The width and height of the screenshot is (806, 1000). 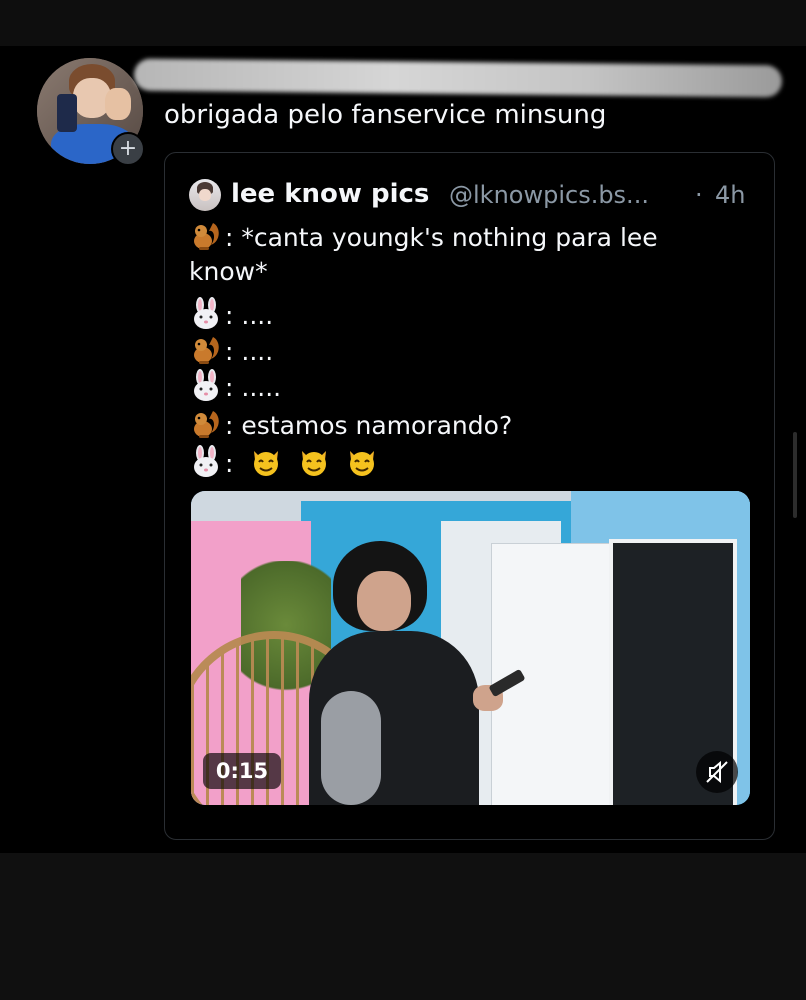 What do you see at coordinates (285, 462) in the screenshot?
I see `quote-line: :` at bounding box center [285, 462].